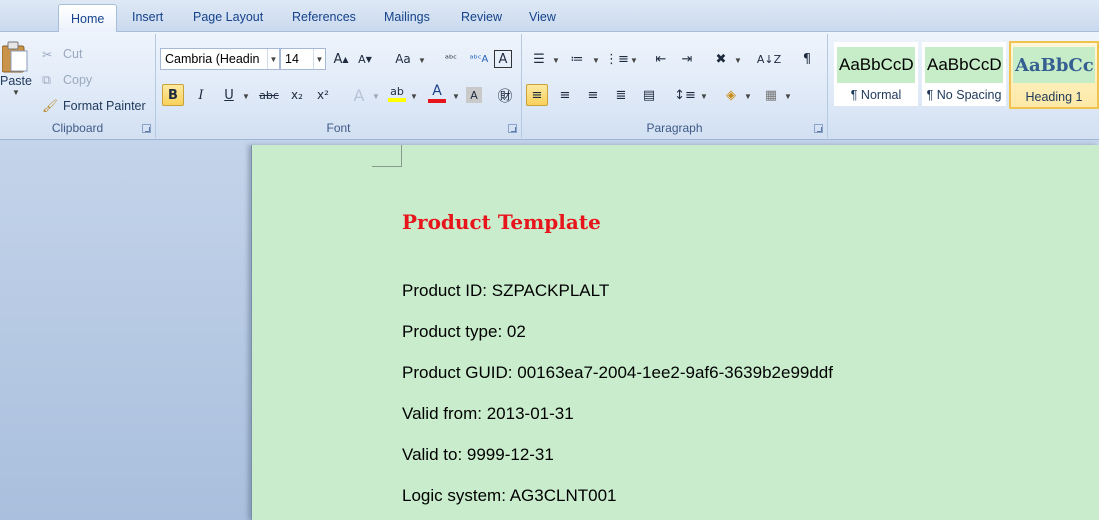 This screenshot has height=520, width=1099. Describe the element at coordinates (876, 95) in the screenshot. I see `style-normal-label: ¶ Normal` at that location.